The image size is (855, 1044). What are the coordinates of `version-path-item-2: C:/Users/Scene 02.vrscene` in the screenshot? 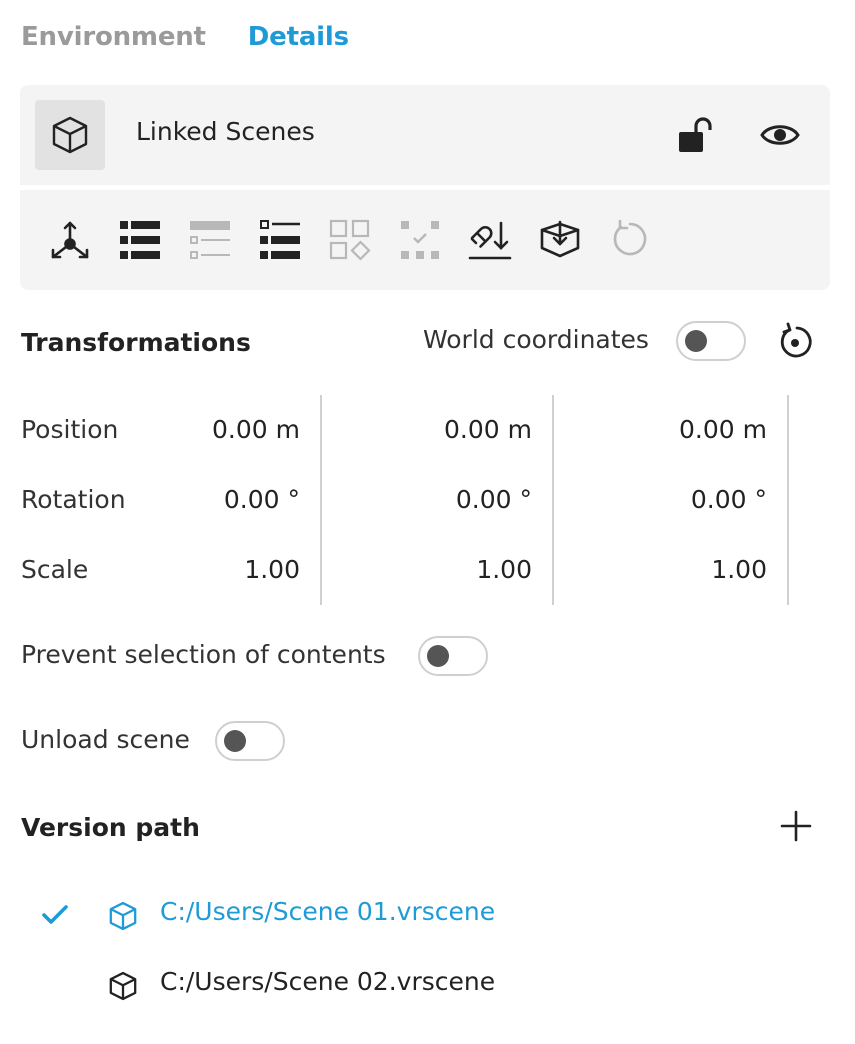 It's located at (336, 985).